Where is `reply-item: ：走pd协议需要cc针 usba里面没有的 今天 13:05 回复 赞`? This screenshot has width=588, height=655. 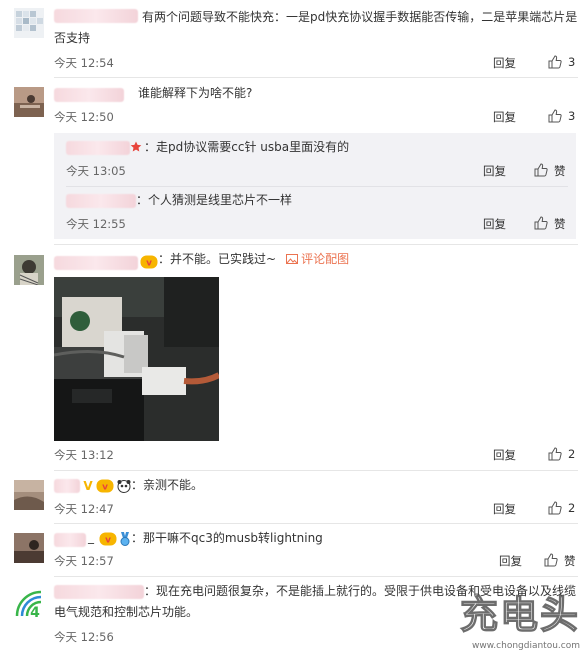 reply-item: ：走pd协议需要cc针 usba里面没有的 今天 13:05 回复 赞 is located at coordinates (317, 159).